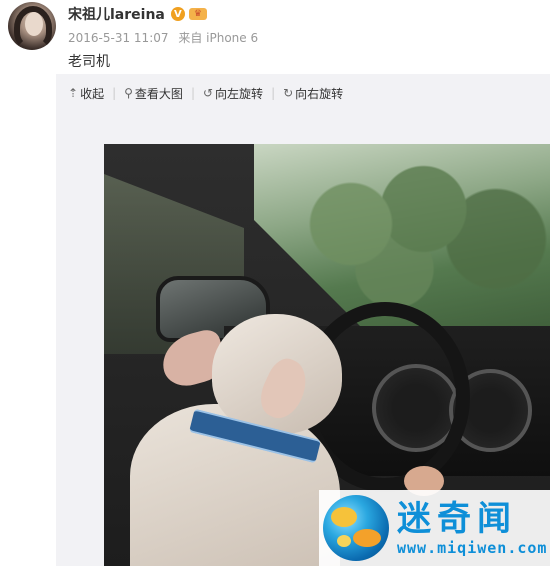 This screenshot has width=550, height=566. What do you see at coordinates (89, 62) in the screenshot?
I see `post-text: 老司机` at bounding box center [89, 62].